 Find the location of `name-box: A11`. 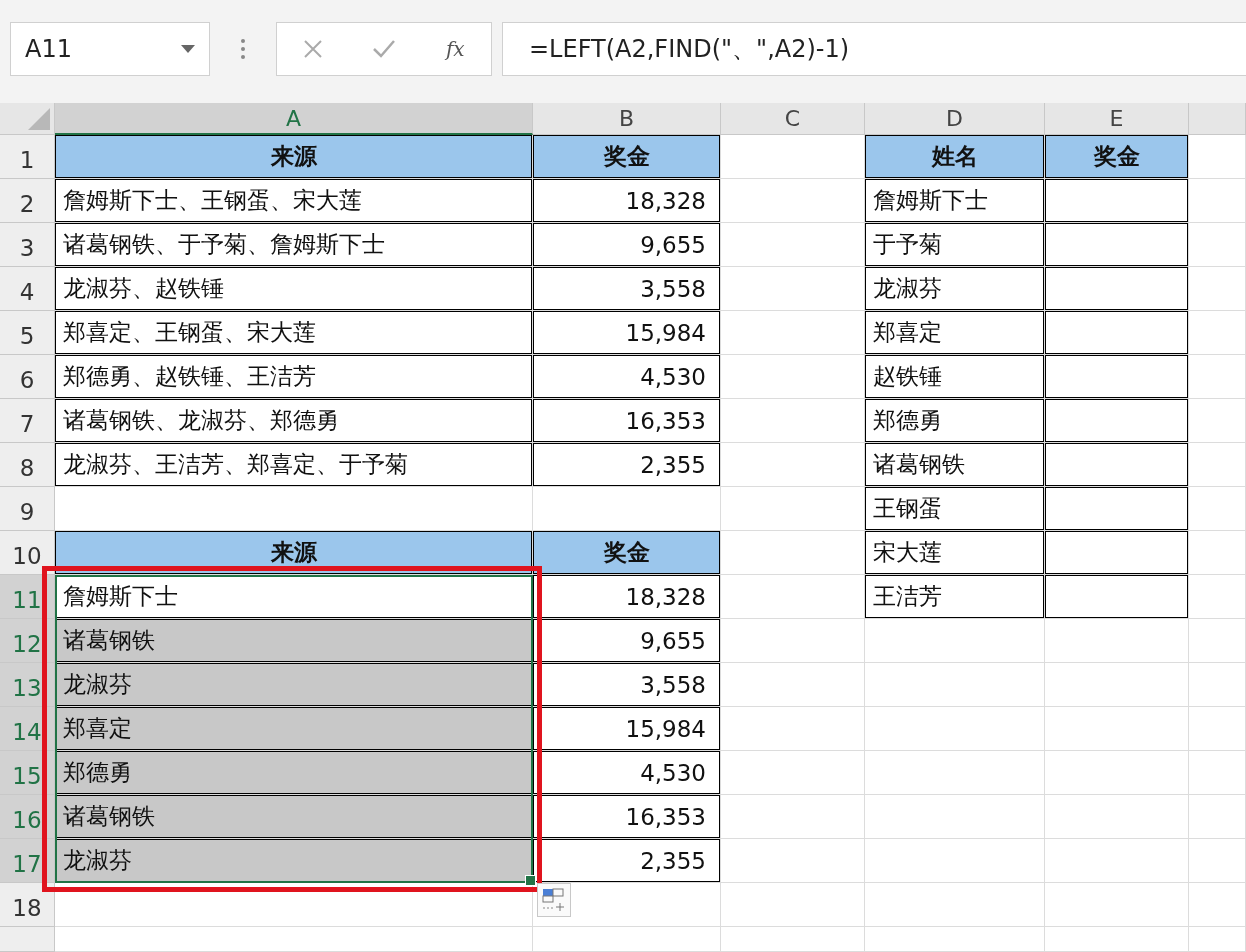

name-box: A11 is located at coordinates (110, 49).